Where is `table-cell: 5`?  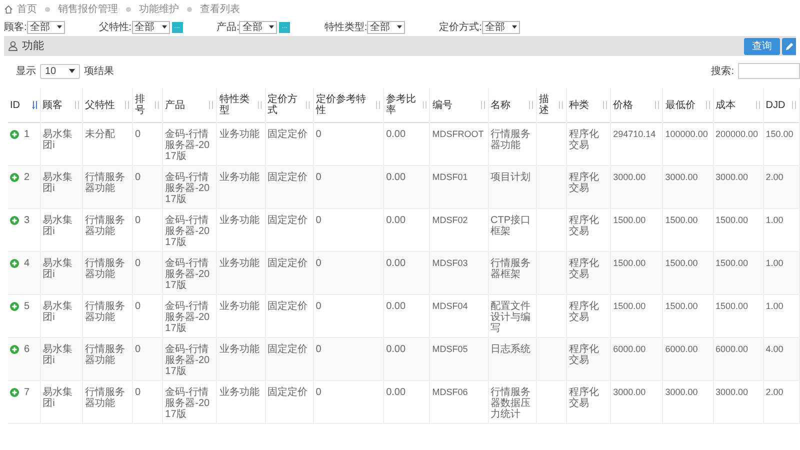
table-cell: 5 is located at coordinates (27, 306).